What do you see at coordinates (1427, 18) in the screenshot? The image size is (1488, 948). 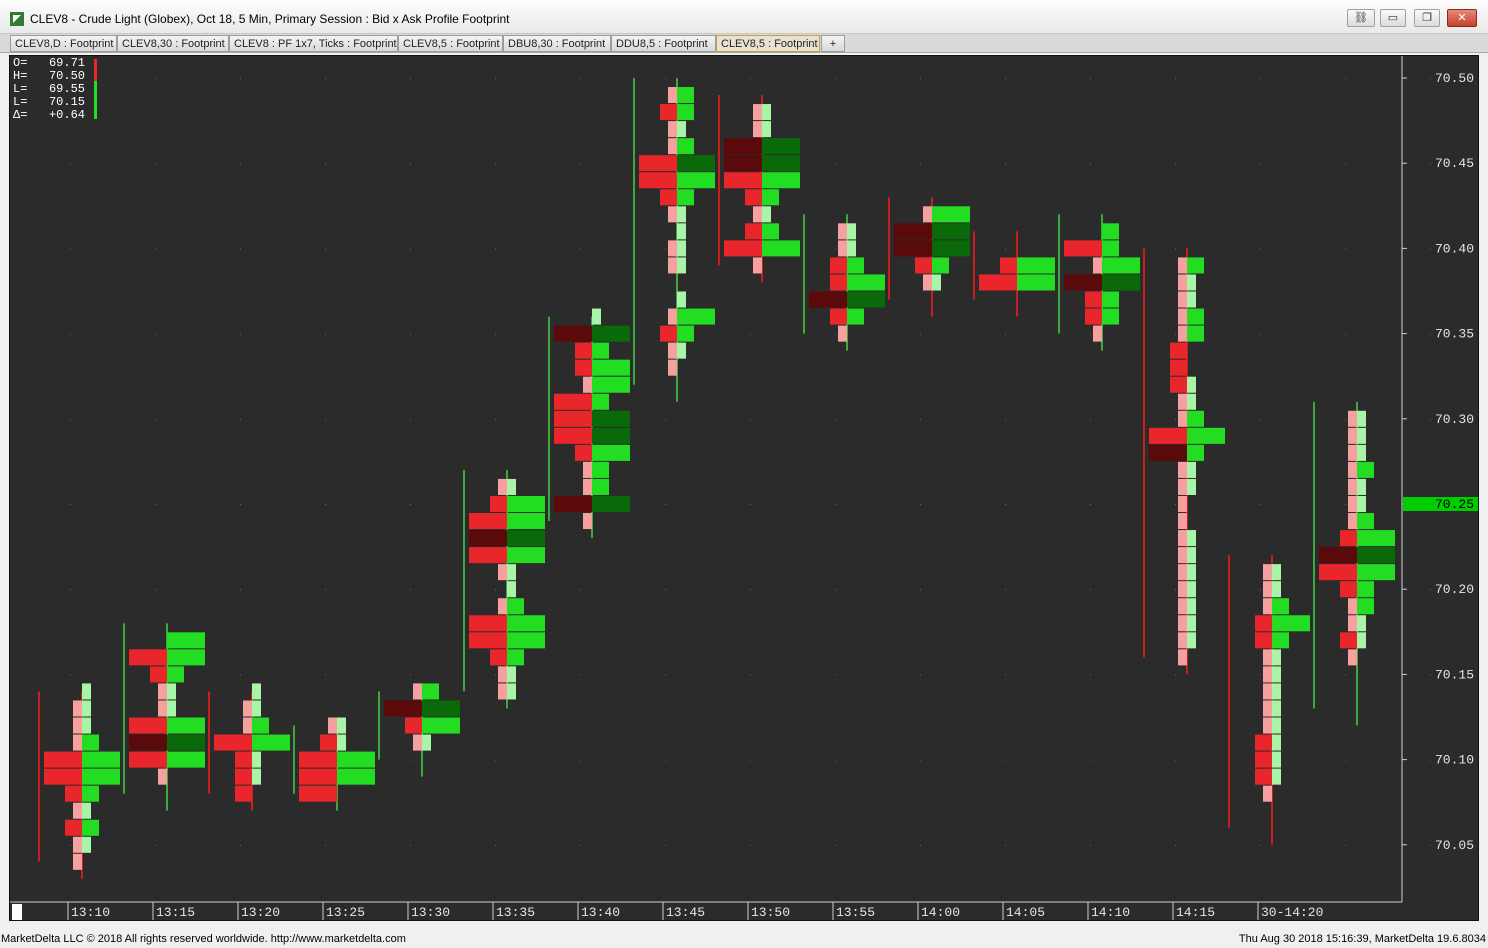 I see `restore-button: ❐` at bounding box center [1427, 18].